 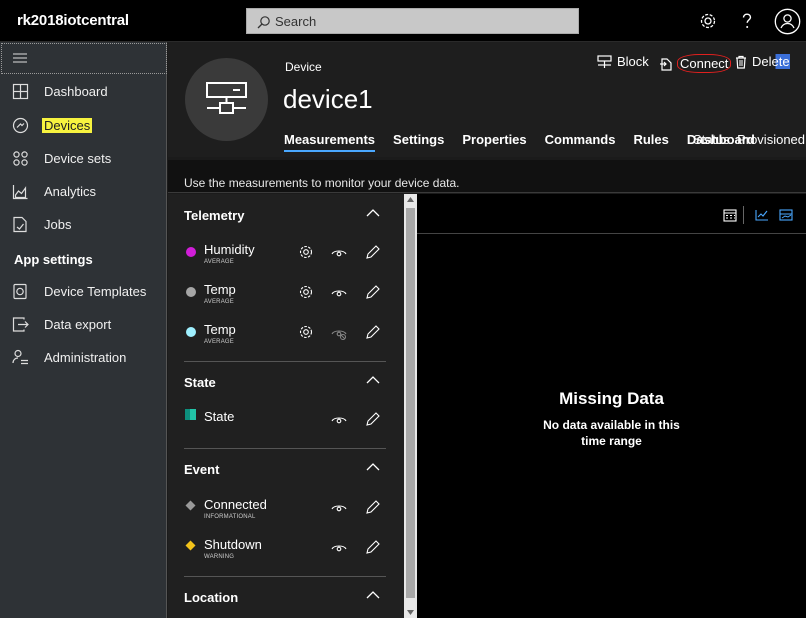 I want to click on help-icon, so click(x=747, y=21).